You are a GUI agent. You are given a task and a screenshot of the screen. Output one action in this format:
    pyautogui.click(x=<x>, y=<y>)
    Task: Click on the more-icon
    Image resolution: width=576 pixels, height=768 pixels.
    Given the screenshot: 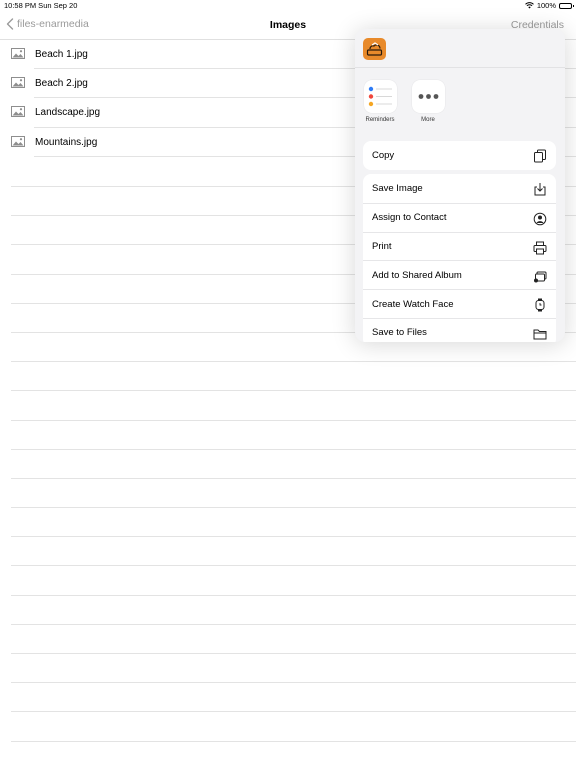 What is the action you would take?
    pyautogui.click(x=428, y=96)
    